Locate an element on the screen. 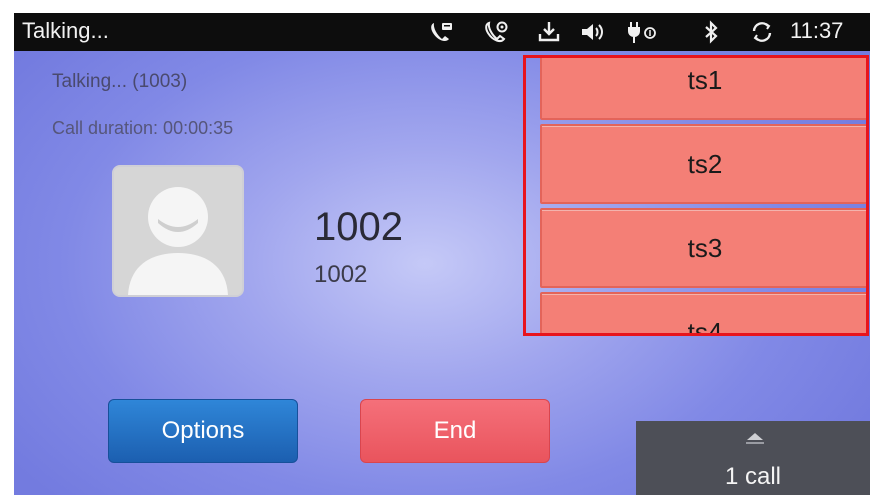 Image resolution: width=870 pixels, height=495 pixels. softkey-ts2: ts2 is located at coordinates (703, 164).